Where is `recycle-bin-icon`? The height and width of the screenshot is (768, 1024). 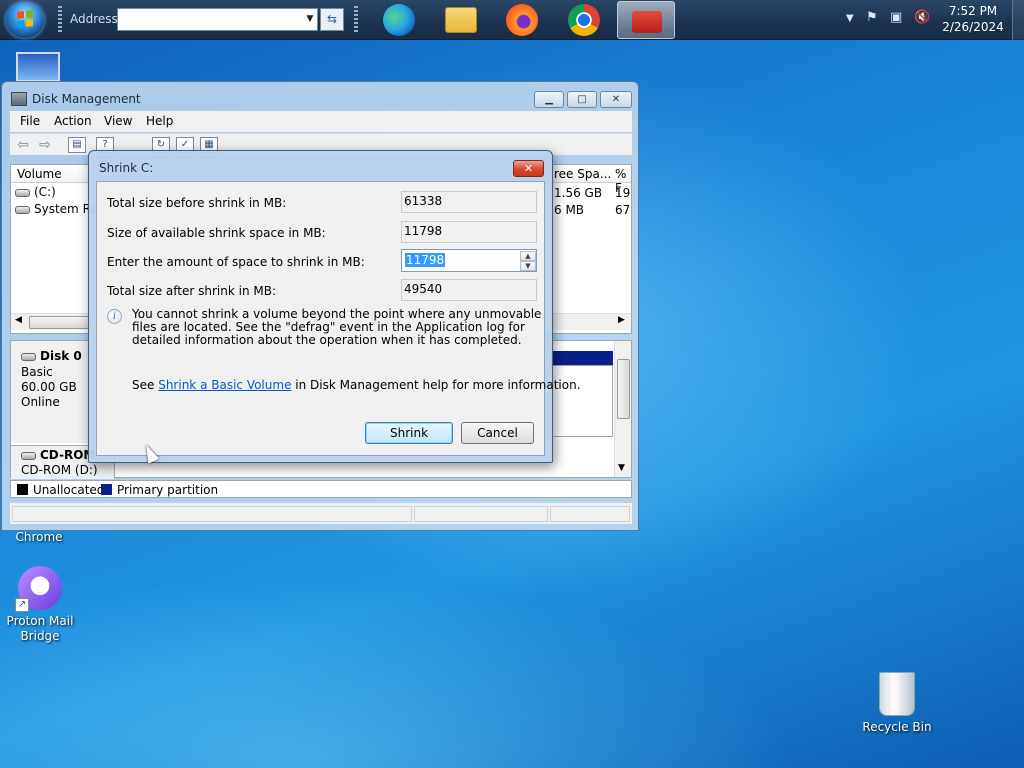 recycle-bin-icon is located at coordinates (897, 694).